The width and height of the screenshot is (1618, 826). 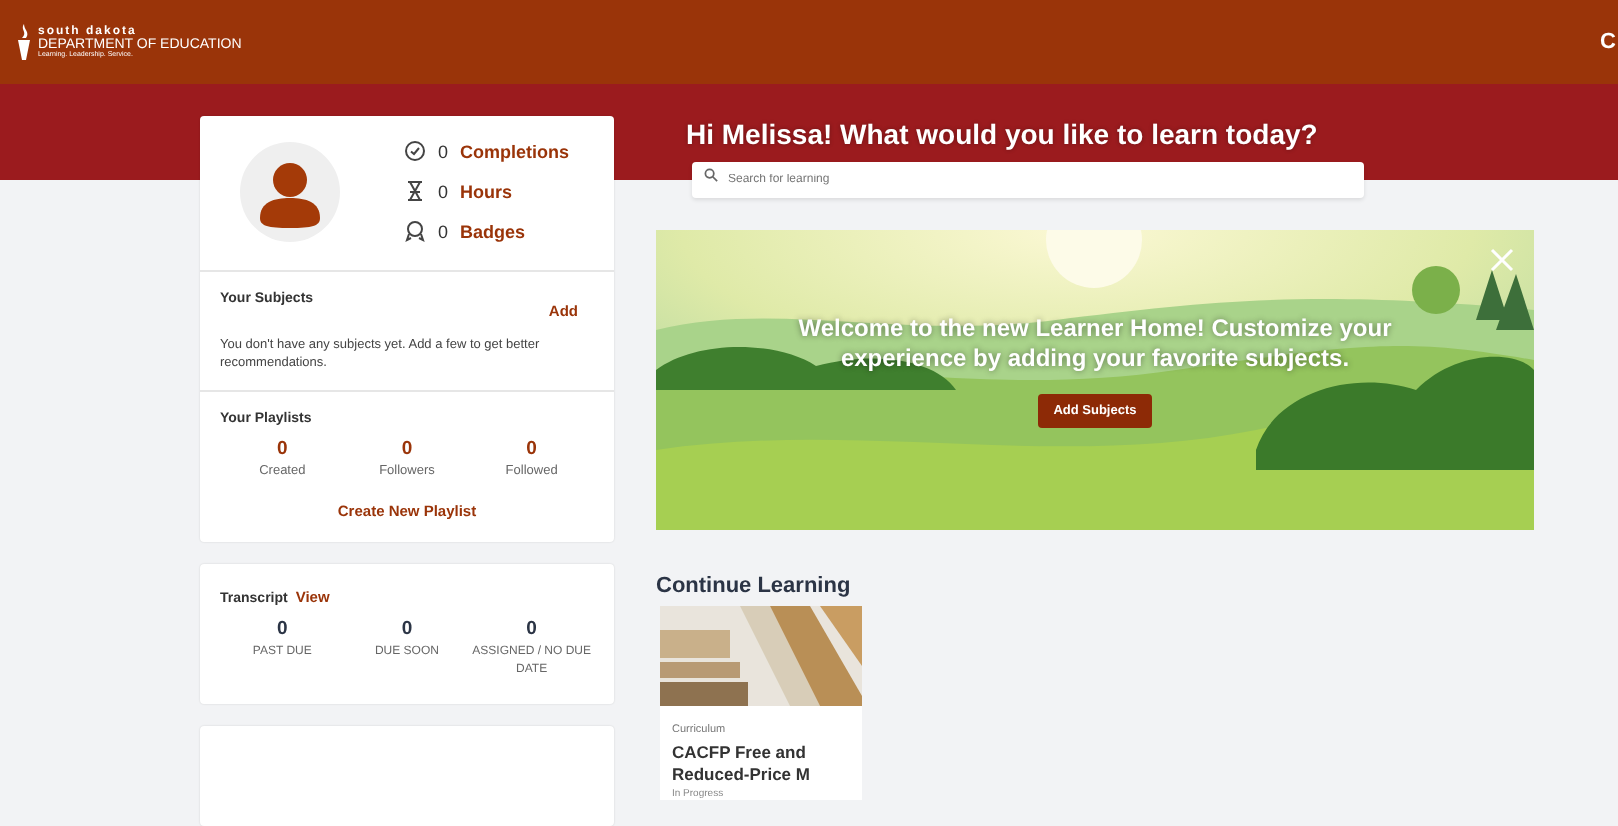 What do you see at coordinates (290, 191) in the screenshot?
I see `avatar-icon` at bounding box center [290, 191].